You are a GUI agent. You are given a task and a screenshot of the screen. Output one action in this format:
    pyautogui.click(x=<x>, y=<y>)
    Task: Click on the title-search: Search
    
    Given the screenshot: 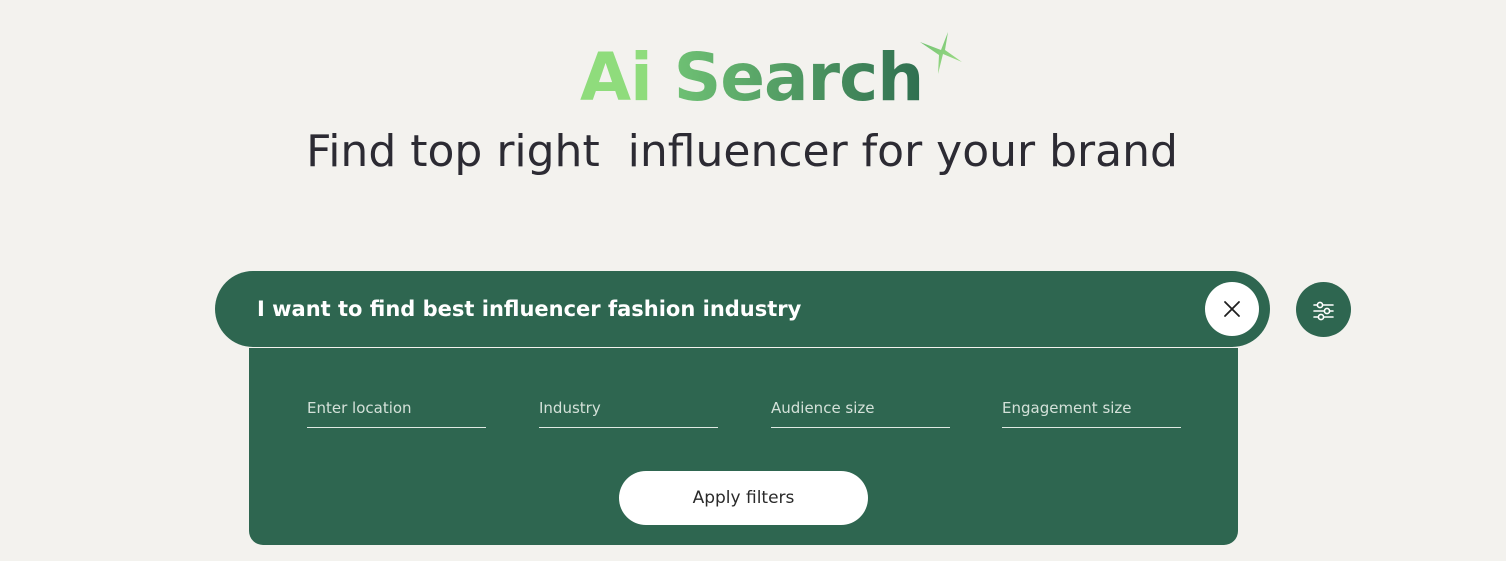 What is the action you would take?
    pyautogui.click(x=798, y=77)
    